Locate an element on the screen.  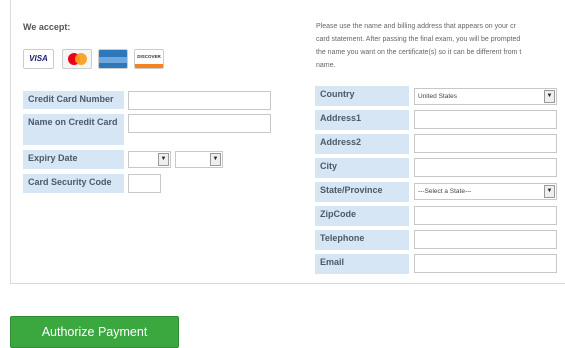
we-accept-label: We accept: is located at coordinates (47, 27).